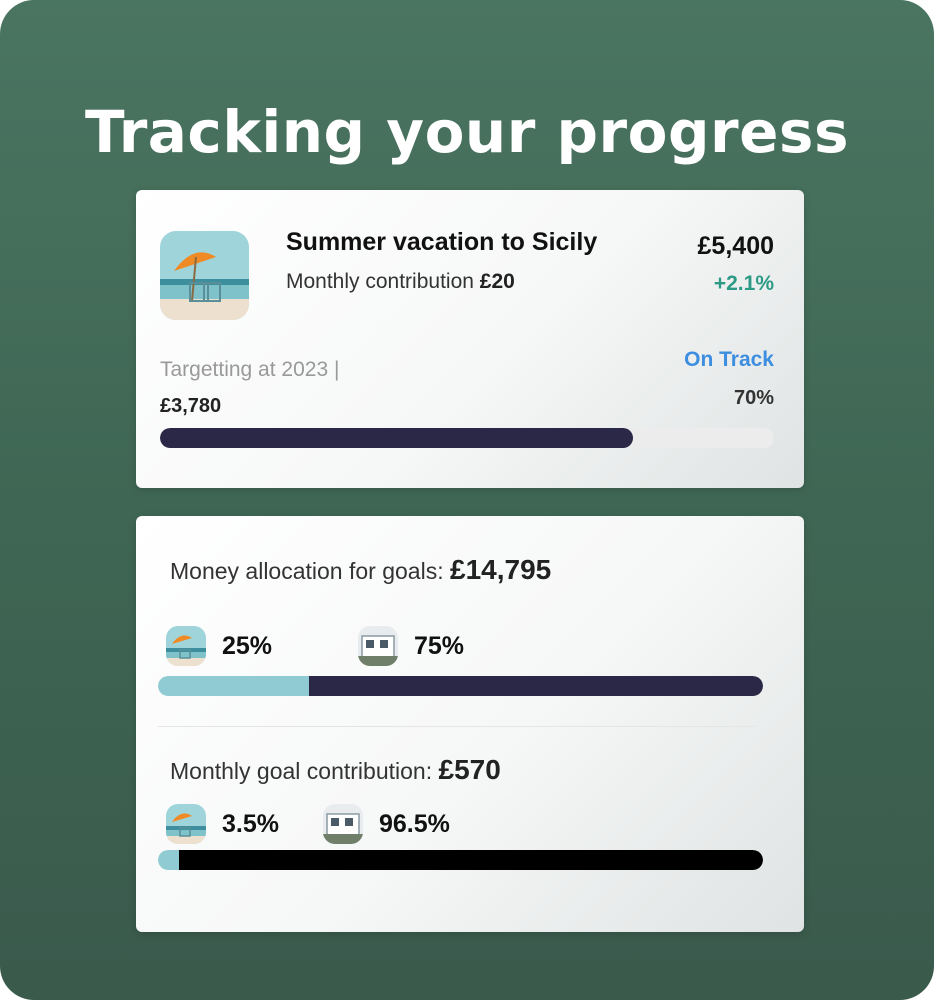 The width and height of the screenshot is (934, 1000). I want to click on money-allocation-legend: 25% 75%, so click(458, 646).